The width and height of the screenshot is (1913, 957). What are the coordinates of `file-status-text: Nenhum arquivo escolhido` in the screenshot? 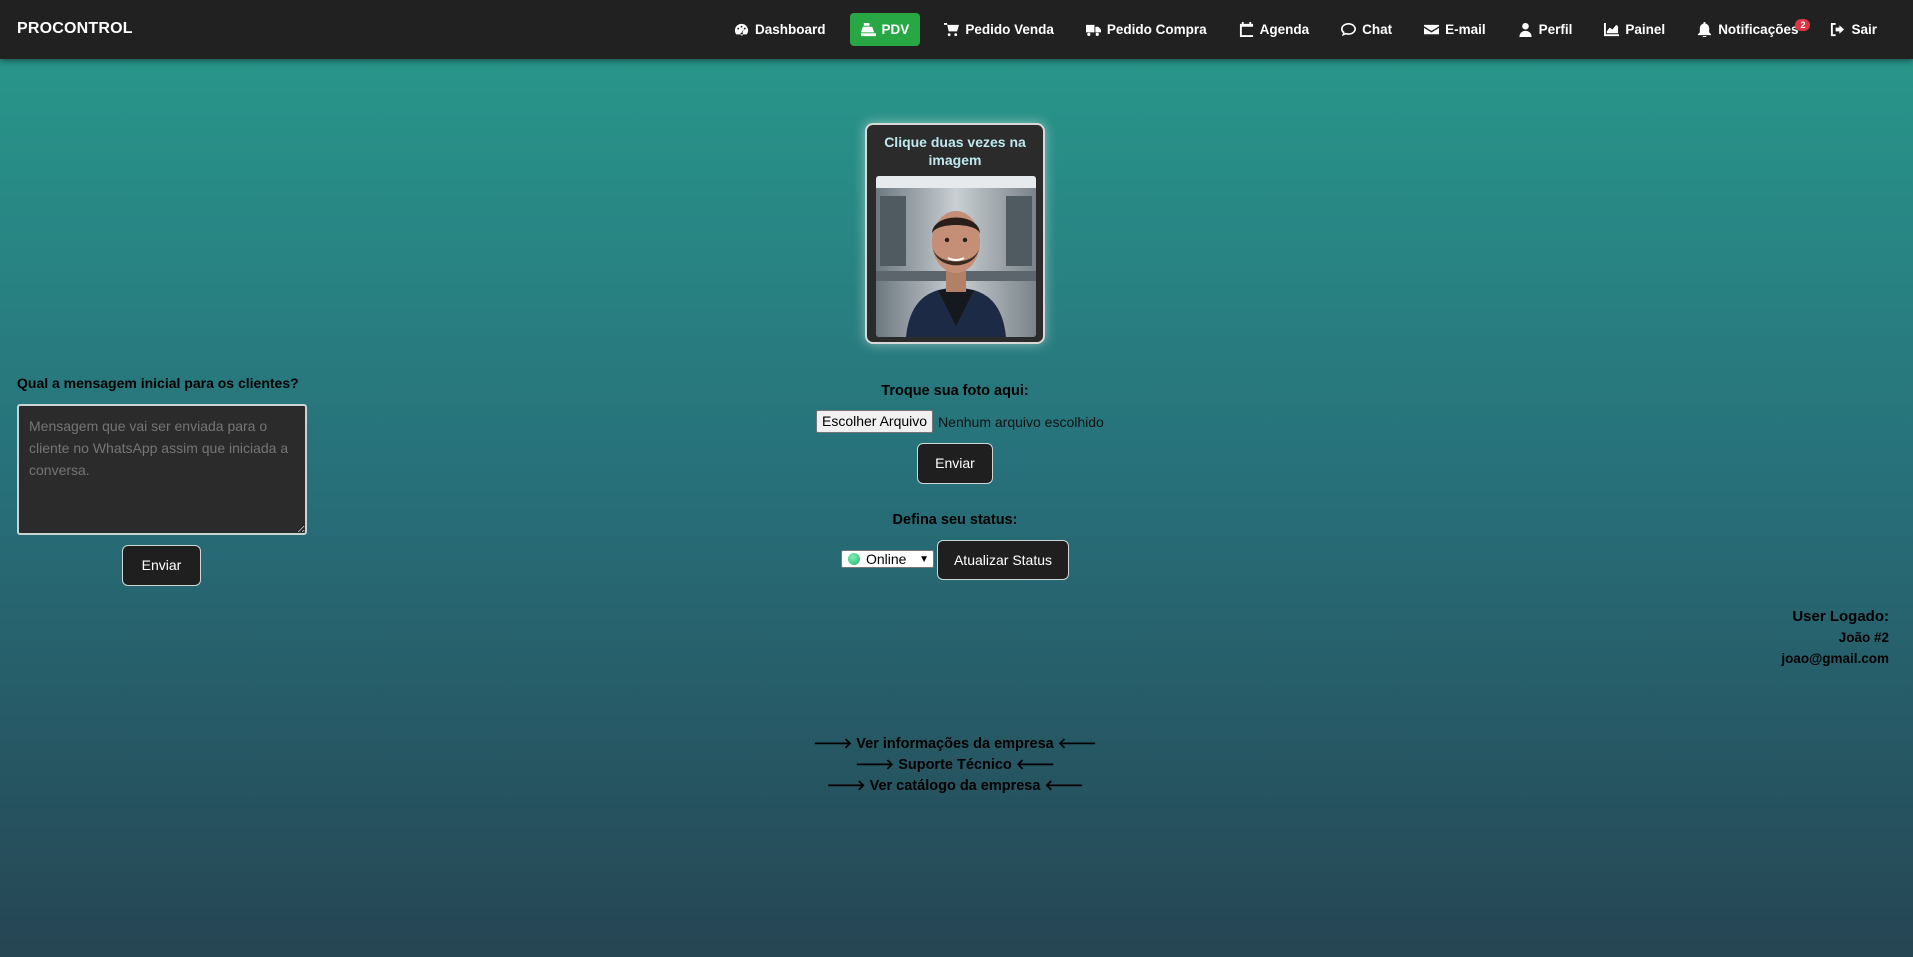 It's located at (1021, 421).